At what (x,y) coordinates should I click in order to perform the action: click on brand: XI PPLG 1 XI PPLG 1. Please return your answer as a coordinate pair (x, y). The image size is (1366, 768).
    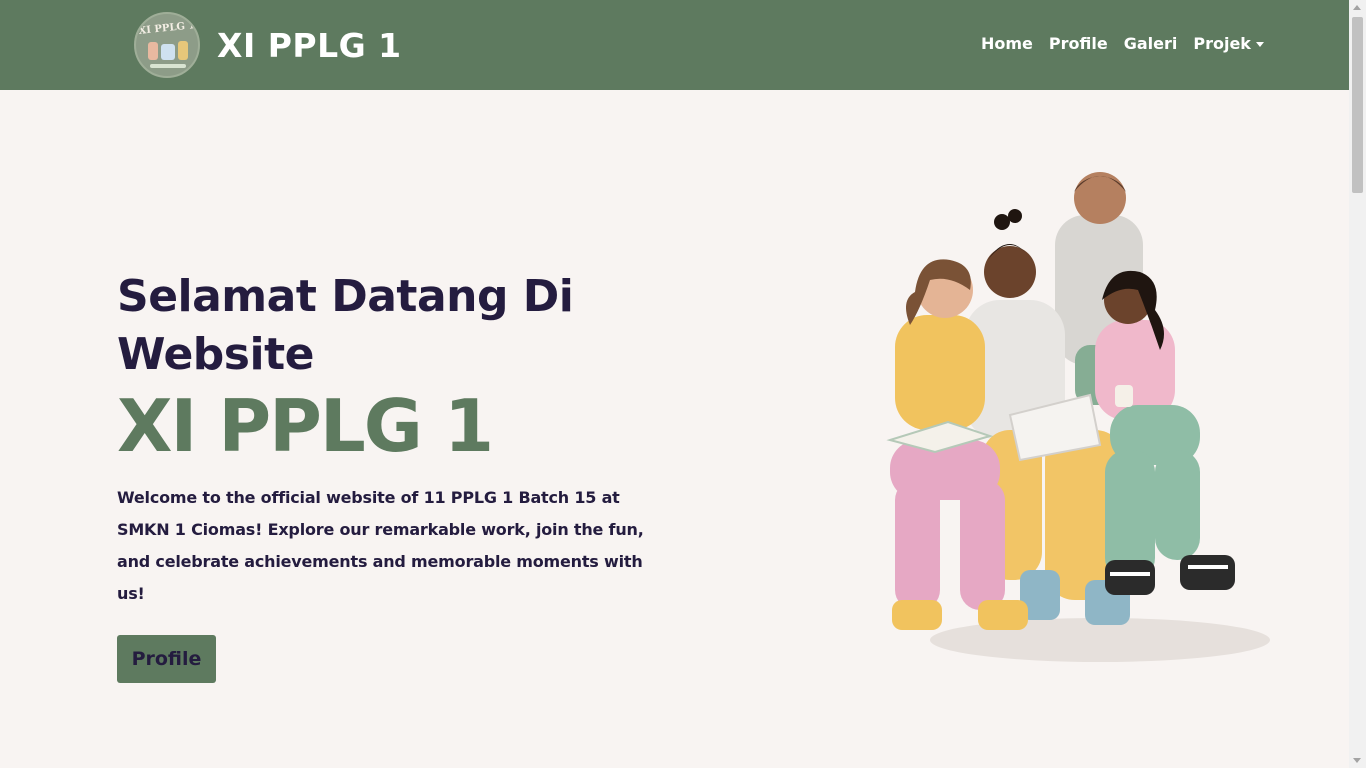
    Looking at the image, I should click on (268, 45).